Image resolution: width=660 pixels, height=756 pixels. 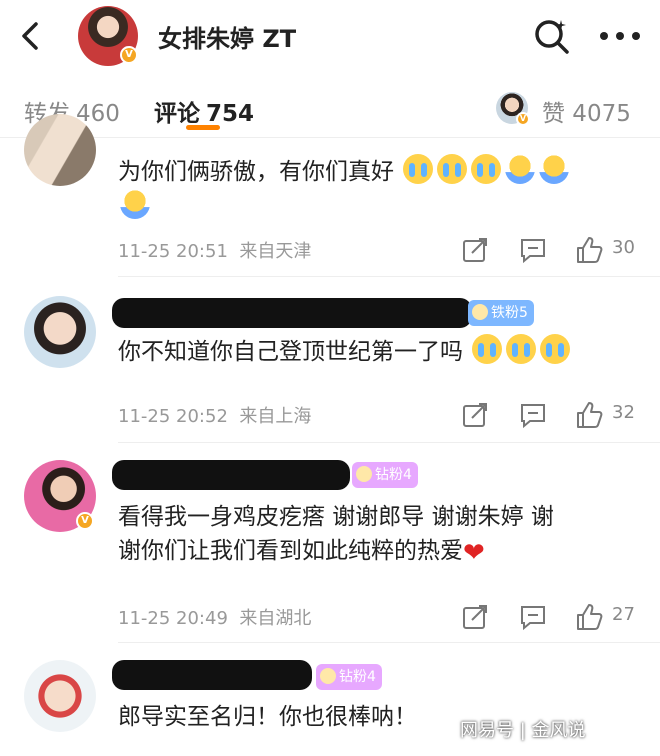 I want to click on fan-badge: 铁粉5, so click(x=501, y=313).